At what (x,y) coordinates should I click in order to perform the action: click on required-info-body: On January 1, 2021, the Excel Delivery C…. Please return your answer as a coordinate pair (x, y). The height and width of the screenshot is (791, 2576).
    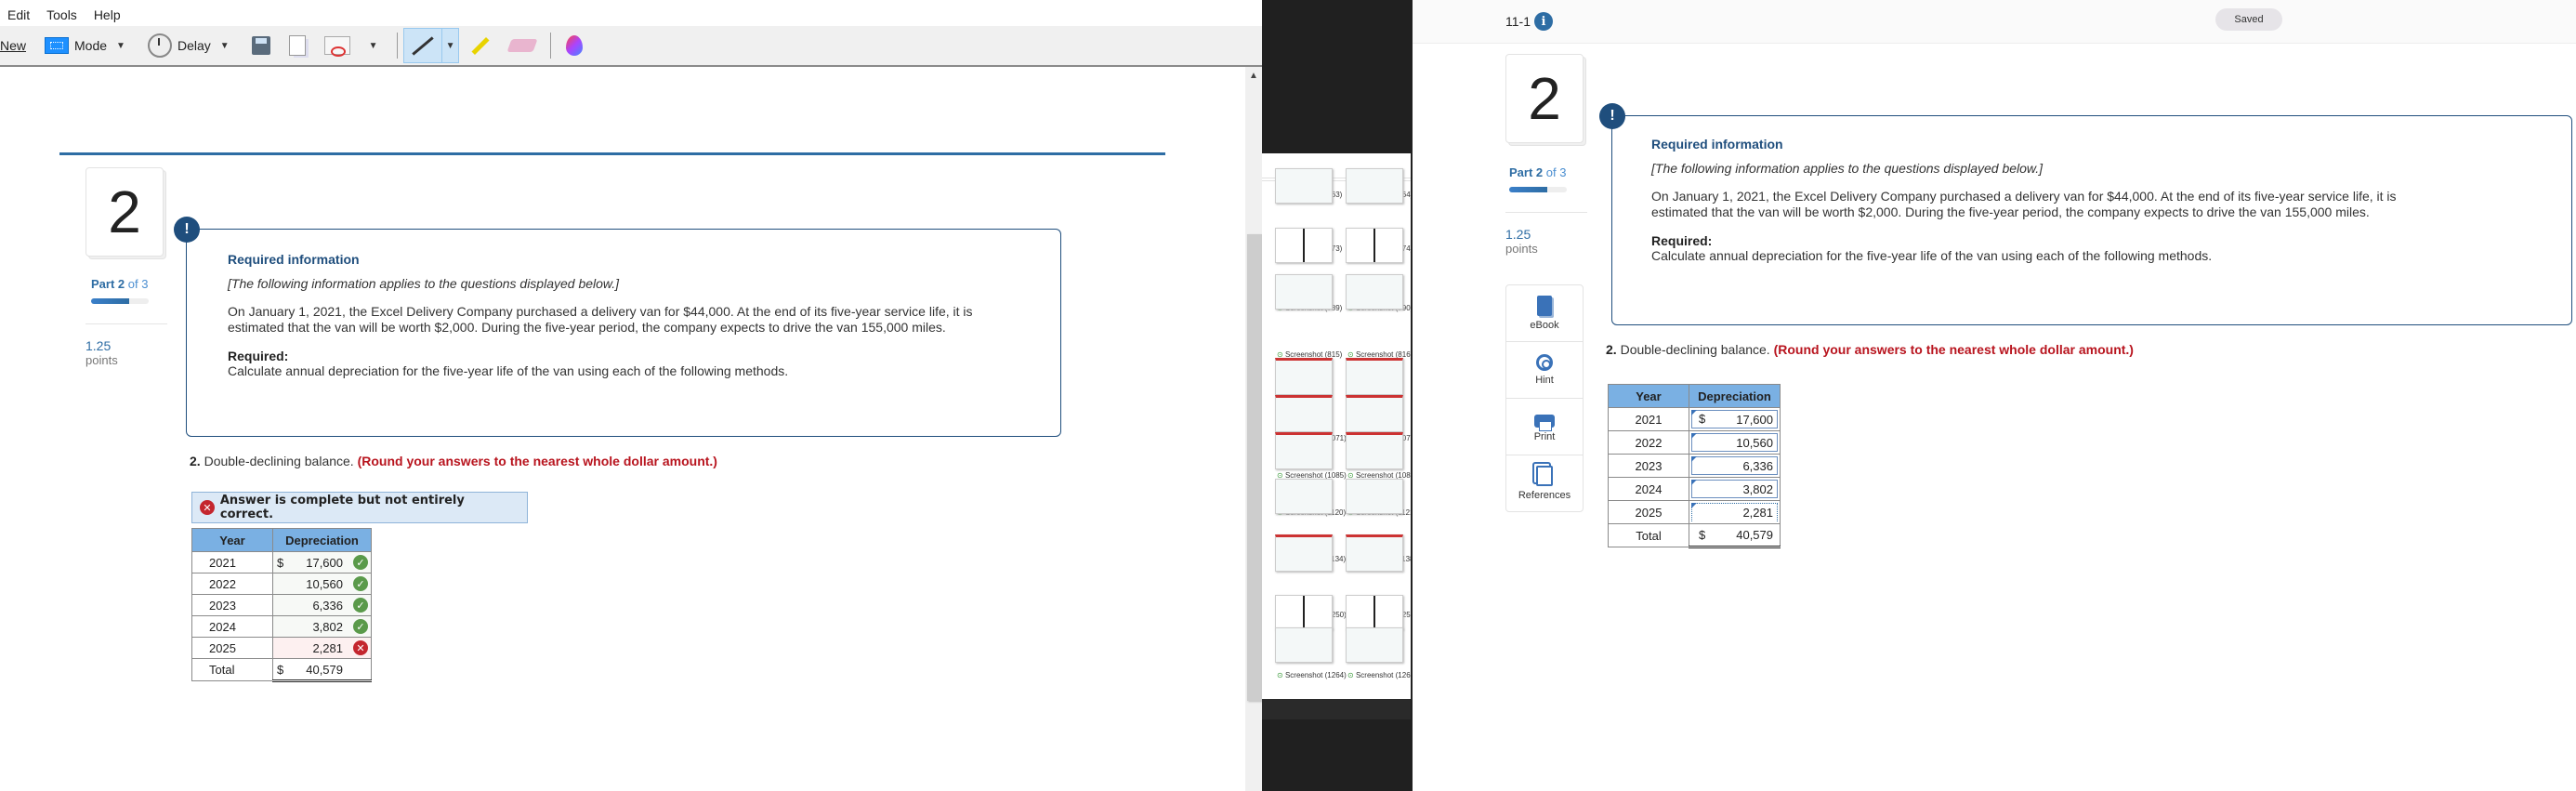
    Looking at the image, I should click on (600, 319).